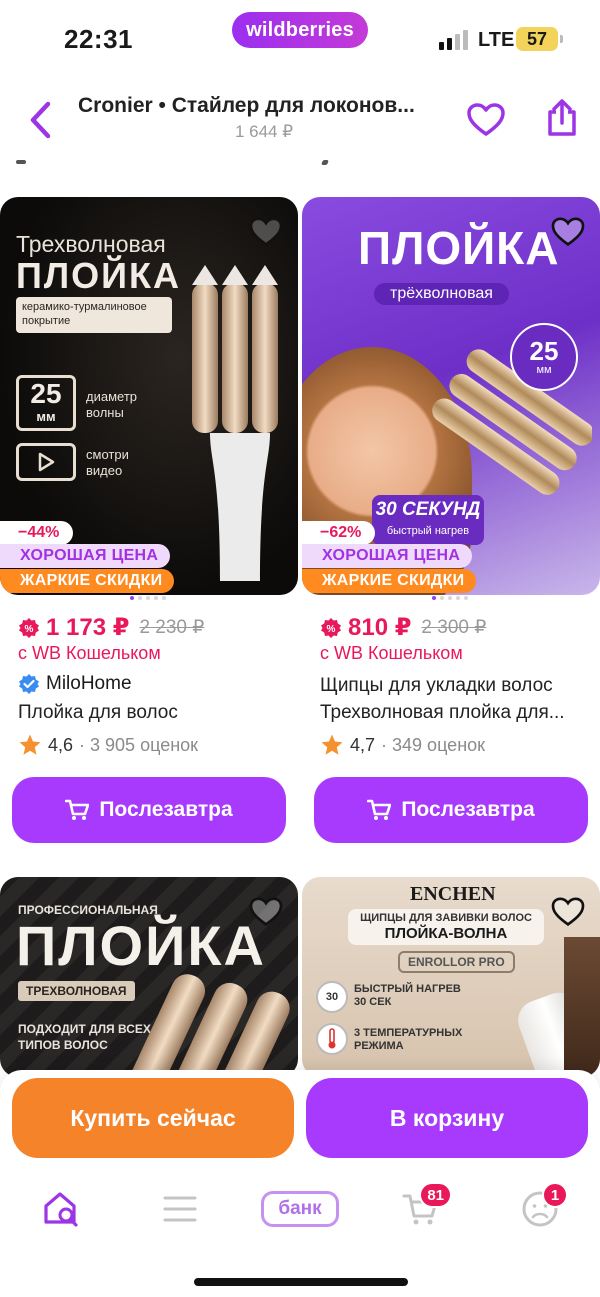 This screenshot has height=1297, width=600. I want to click on image-text: трёхволновая, so click(441, 294).